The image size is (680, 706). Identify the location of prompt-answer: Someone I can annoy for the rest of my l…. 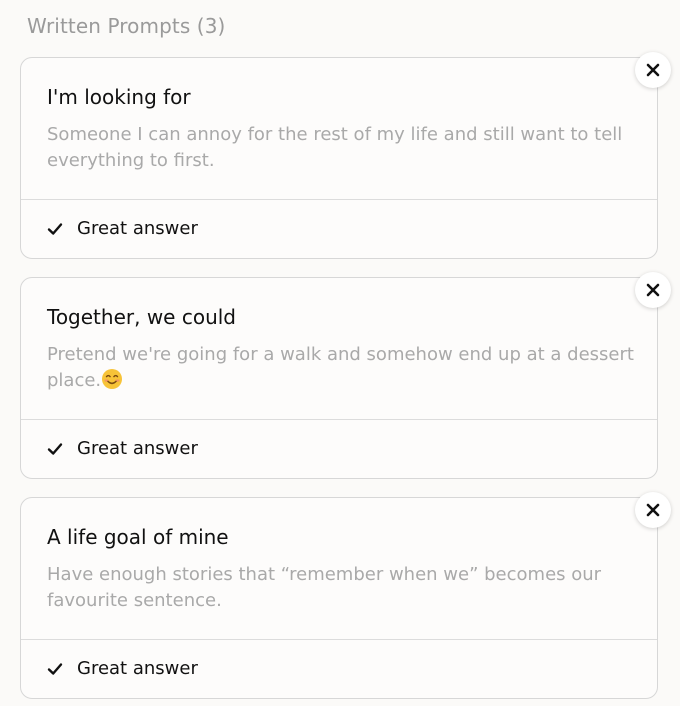
(335, 147).